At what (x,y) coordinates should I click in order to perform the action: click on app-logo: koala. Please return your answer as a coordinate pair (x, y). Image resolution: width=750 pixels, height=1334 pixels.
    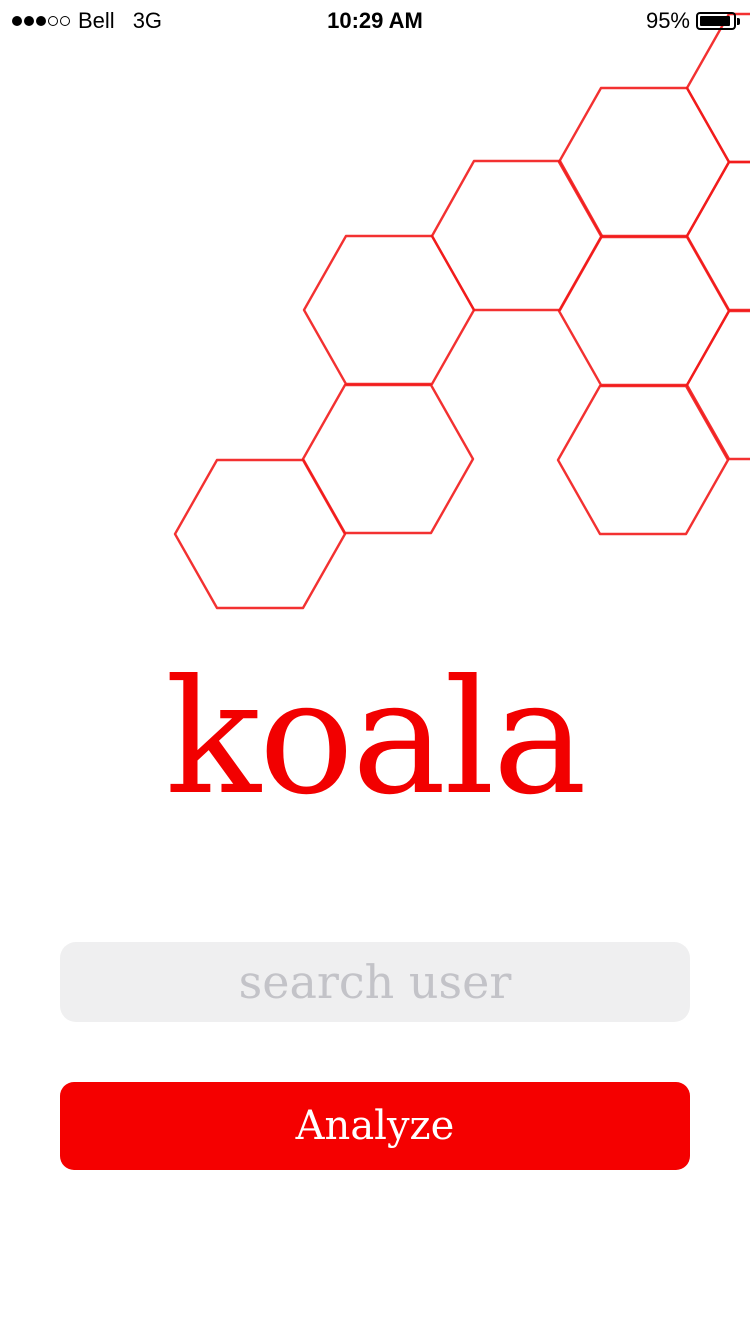
    Looking at the image, I should click on (376, 738).